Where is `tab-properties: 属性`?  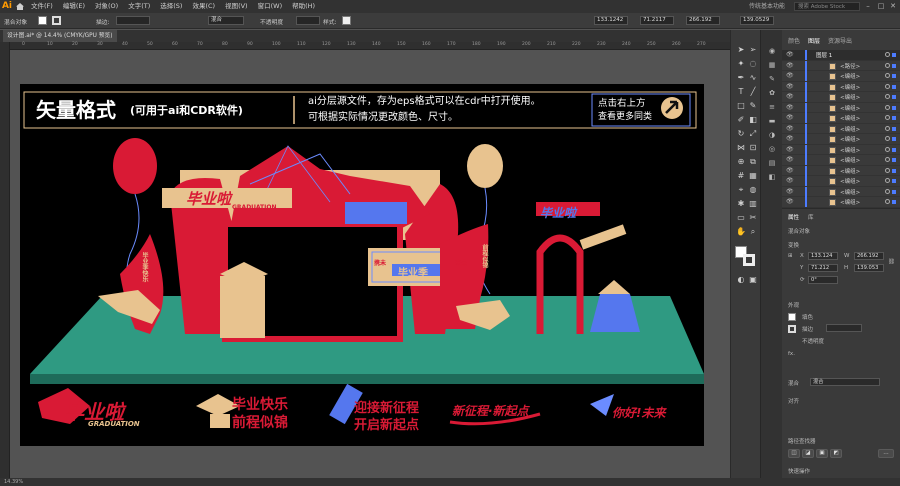
tab-properties: 属性 is located at coordinates (793, 217).